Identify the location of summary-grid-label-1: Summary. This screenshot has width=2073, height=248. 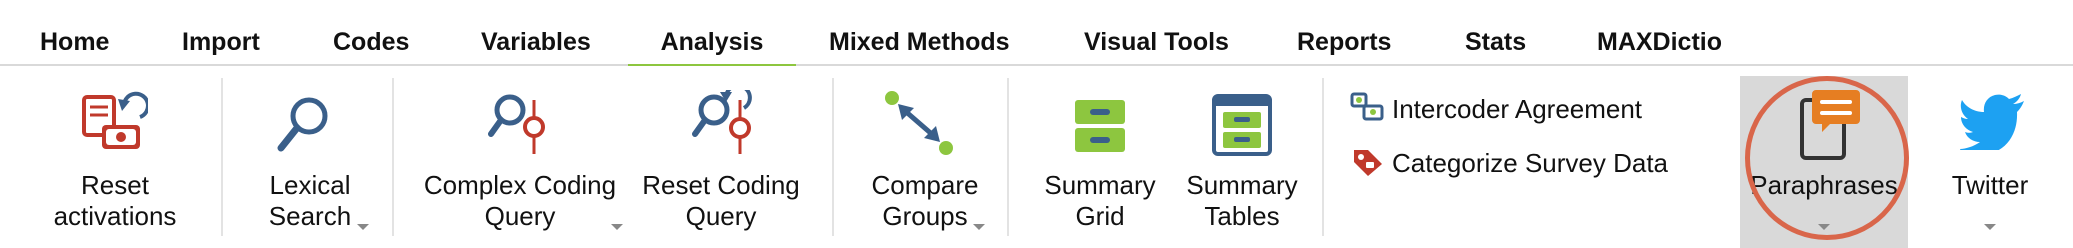
(1100, 185).